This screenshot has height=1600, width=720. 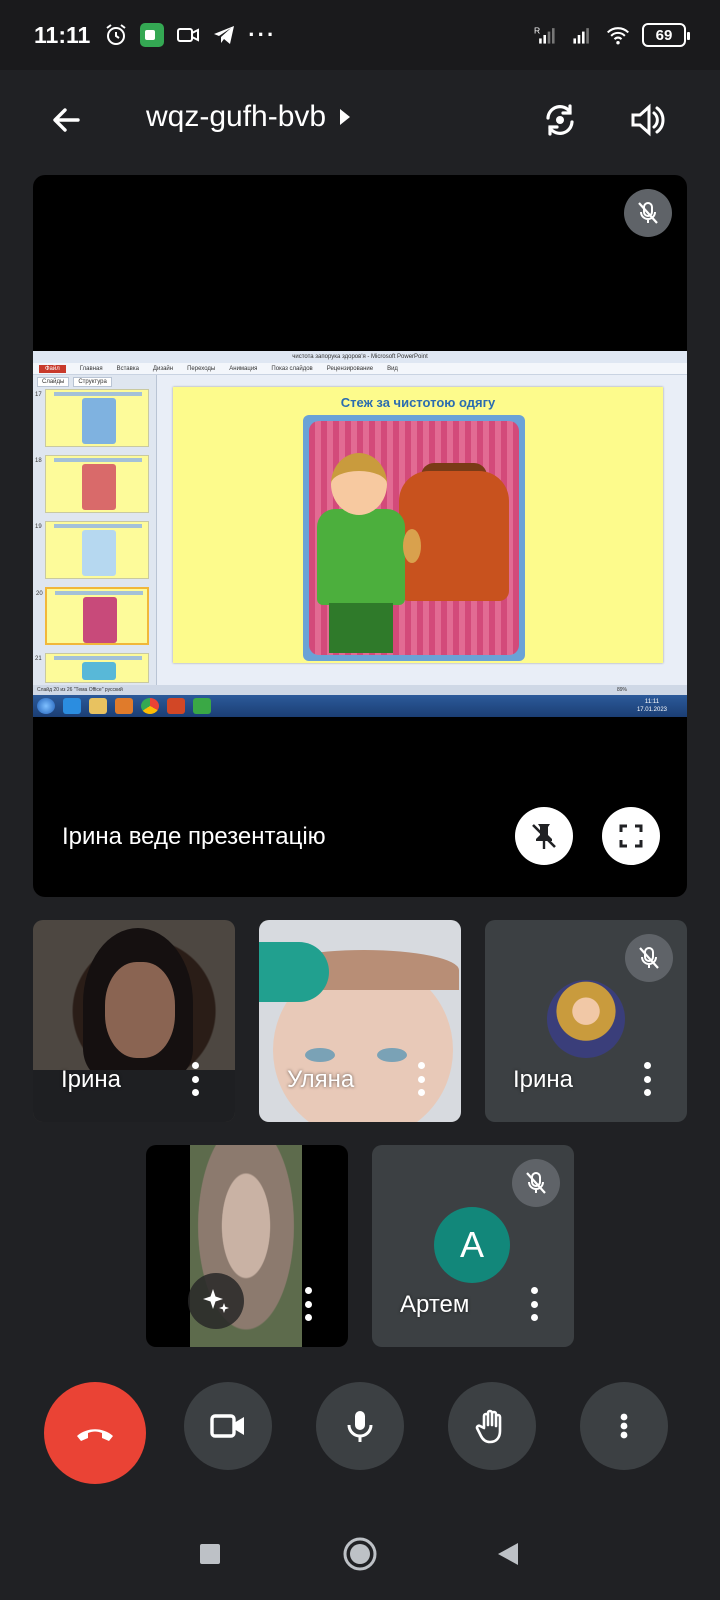 I want to click on recents-button, so click(x=210, y=1554).